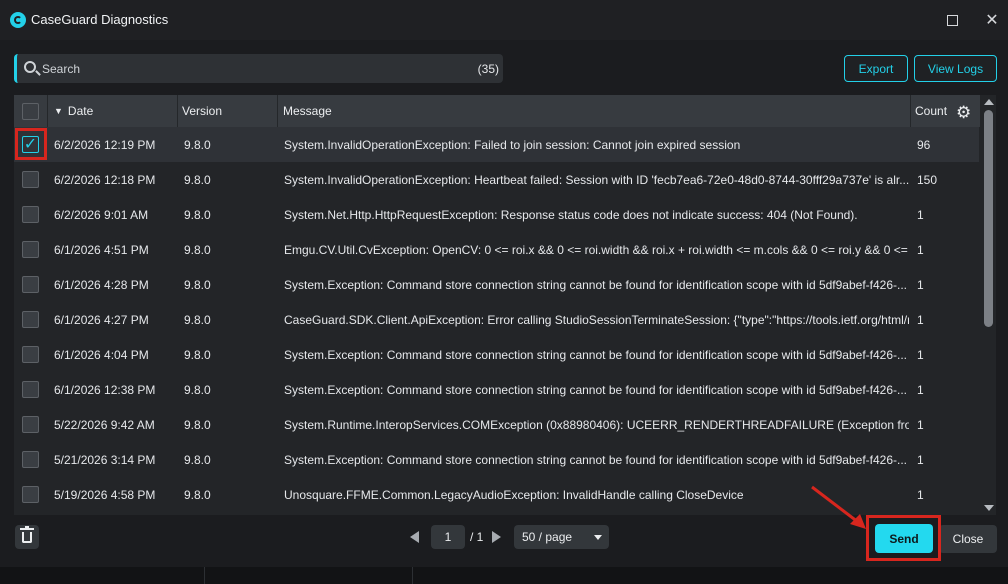 This screenshot has width=1008, height=584. I want to click on maximize-button, so click(952, 20).